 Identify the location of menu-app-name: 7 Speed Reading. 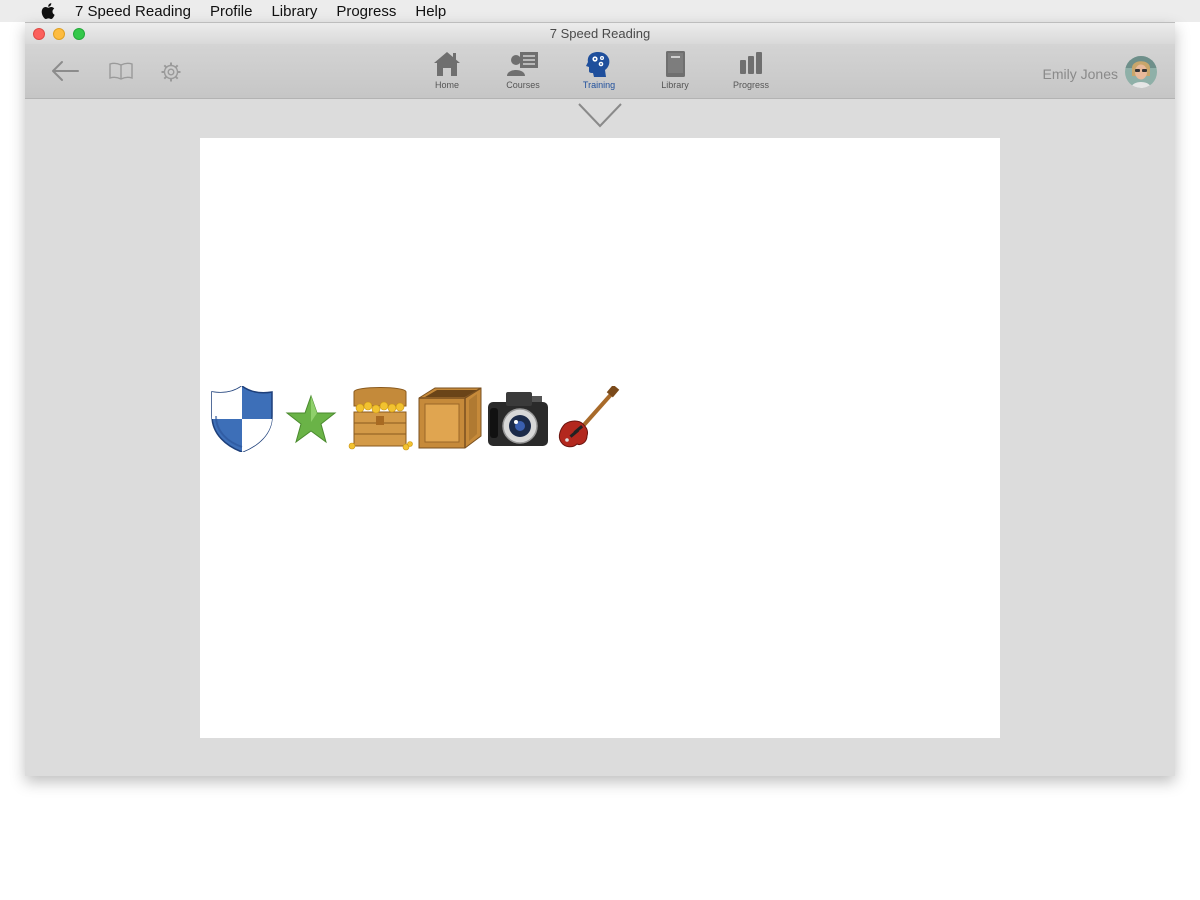
(133, 11).